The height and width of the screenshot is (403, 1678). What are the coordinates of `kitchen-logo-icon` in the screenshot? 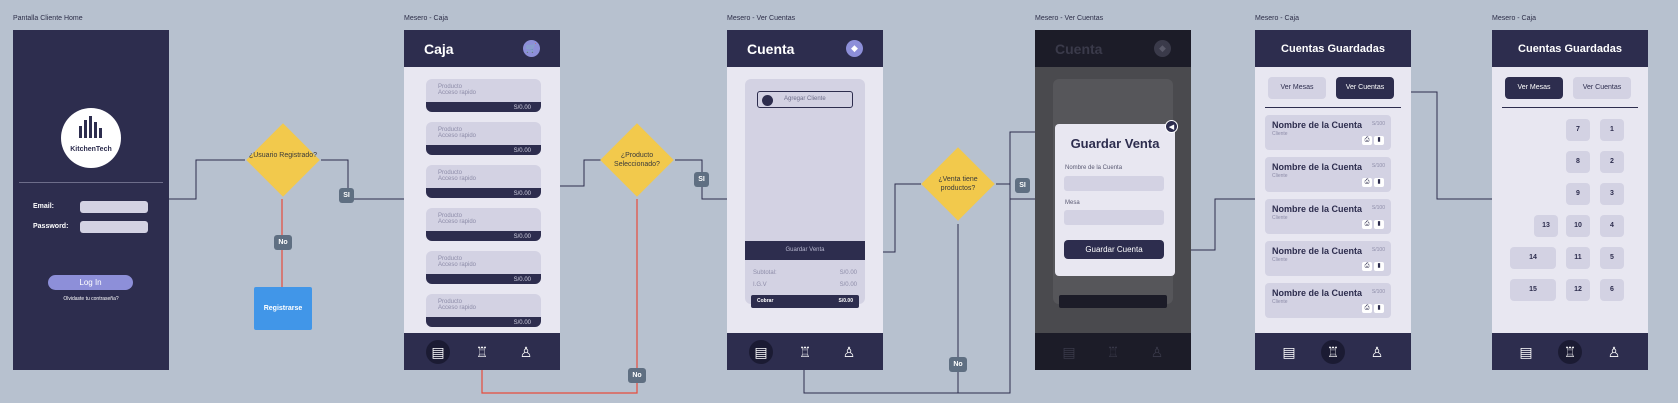 It's located at (90, 127).